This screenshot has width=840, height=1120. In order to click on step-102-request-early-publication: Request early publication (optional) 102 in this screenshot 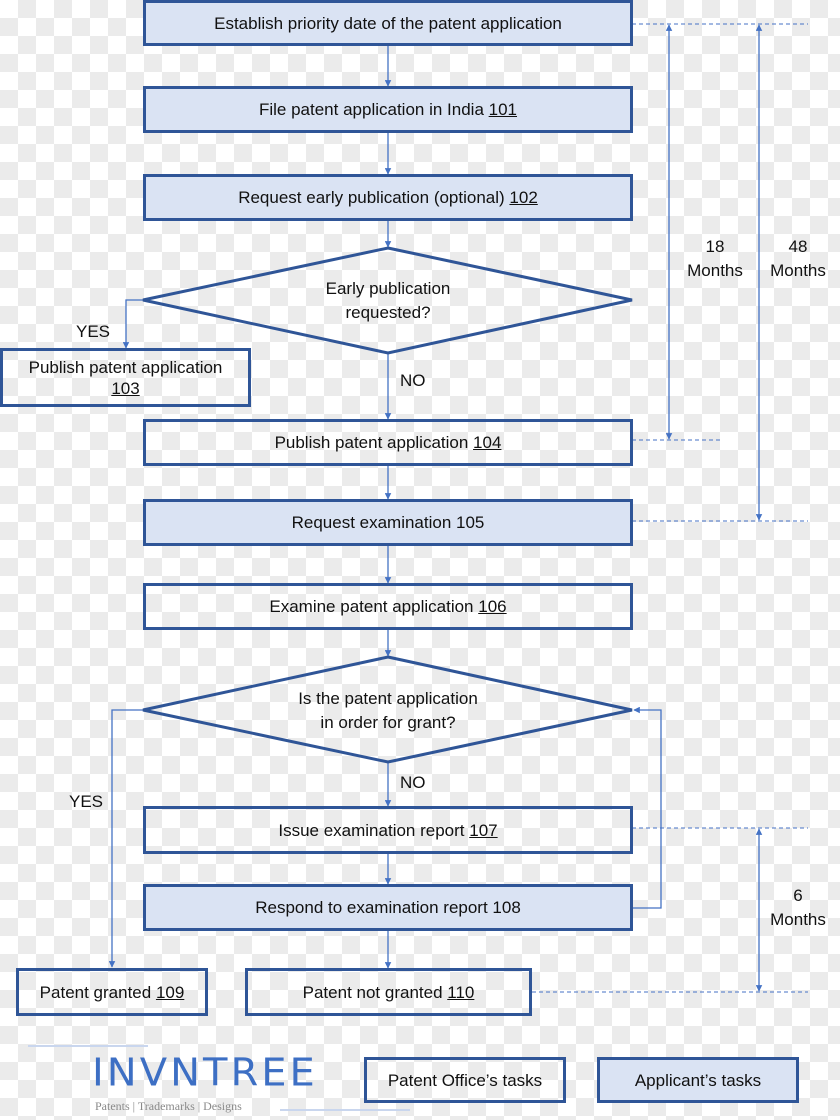, I will do `click(388, 197)`.